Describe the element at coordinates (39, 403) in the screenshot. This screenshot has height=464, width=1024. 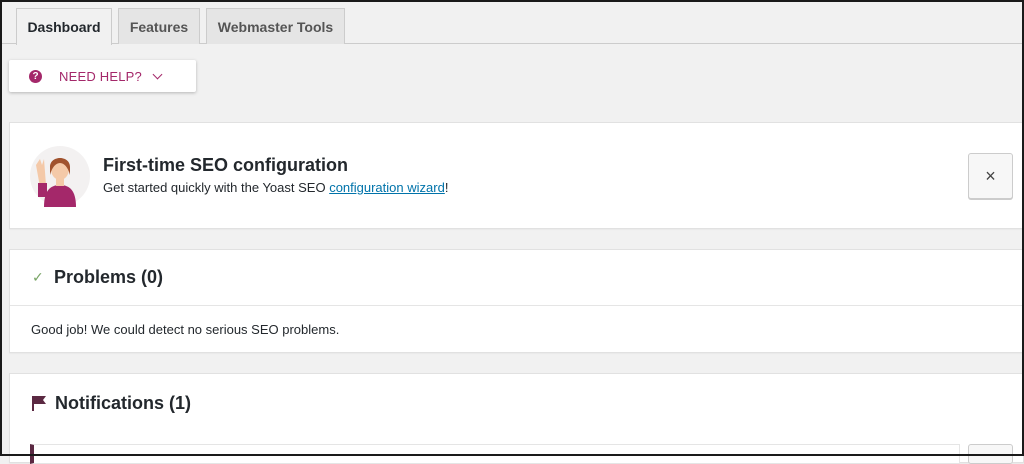
I see `flag-icon` at that location.